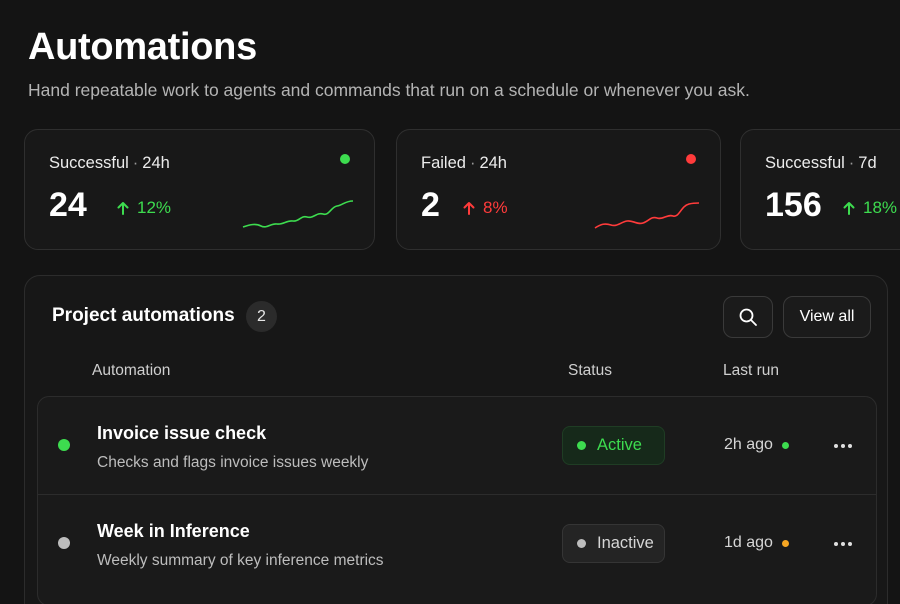 The image size is (900, 604). I want to click on column-header-automation: Automation, so click(131, 371).